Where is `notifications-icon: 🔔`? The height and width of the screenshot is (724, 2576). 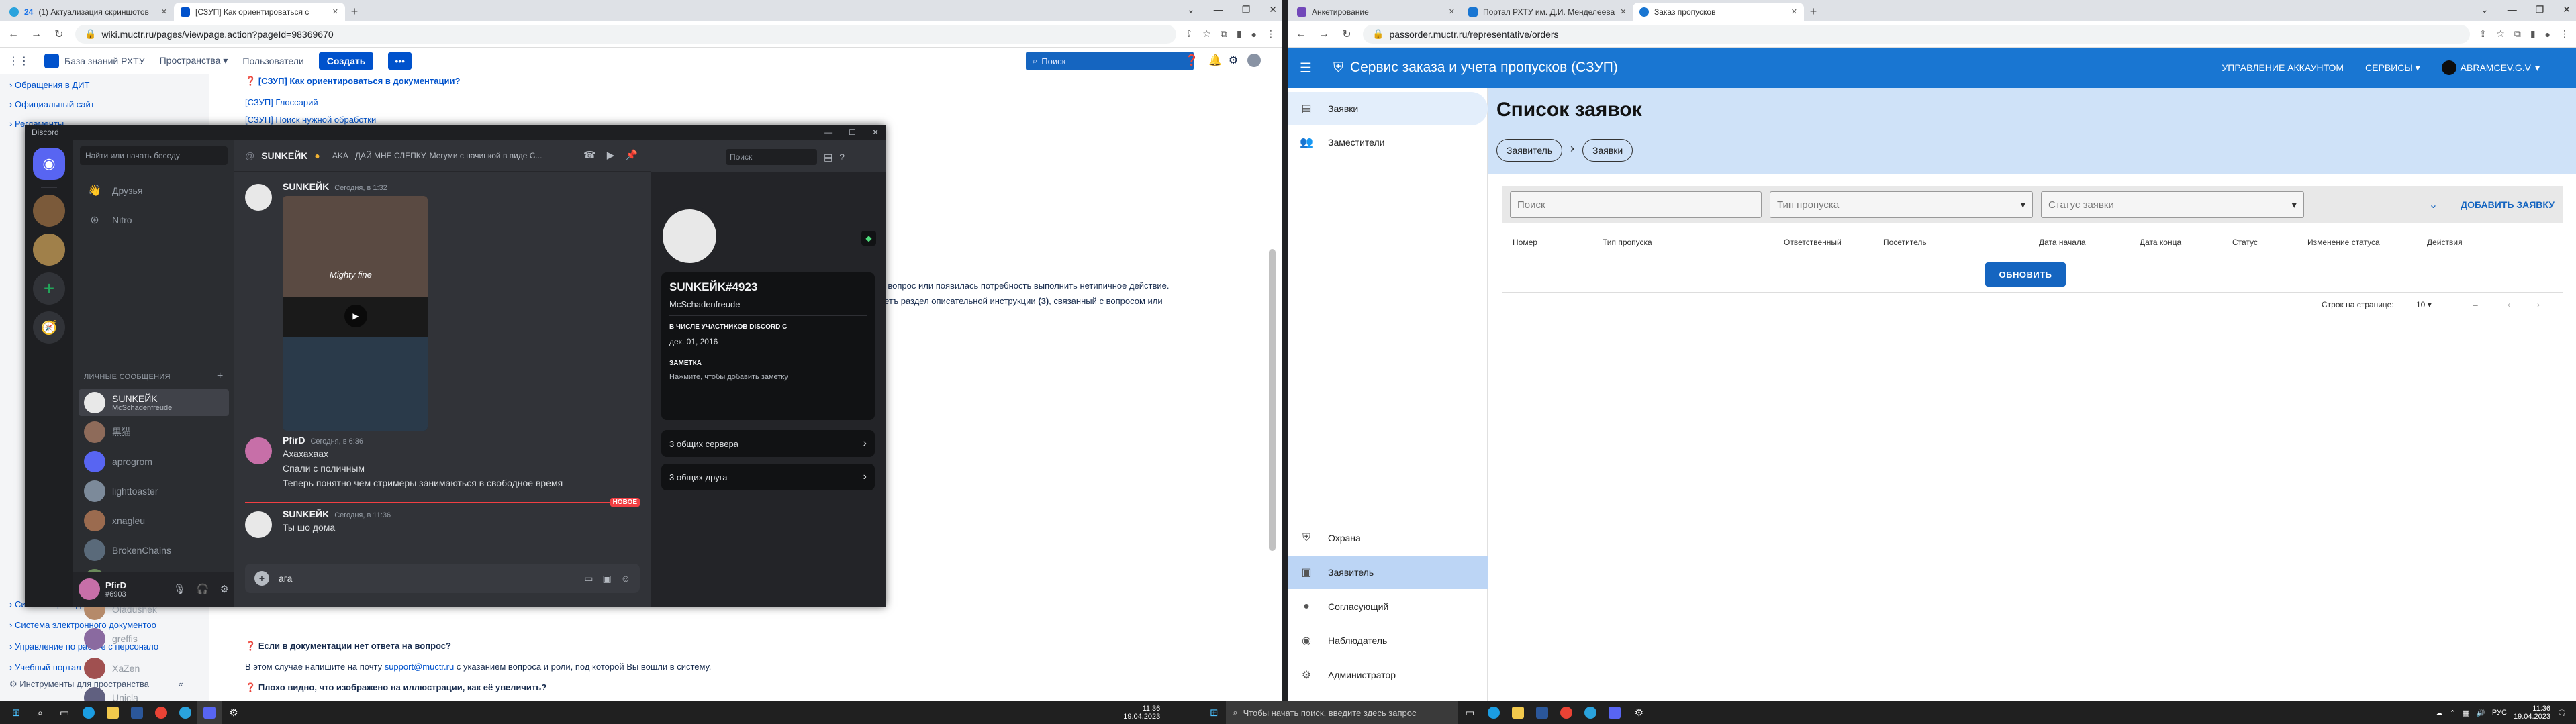 notifications-icon: 🔔 is located at coordinates (1215, 60).